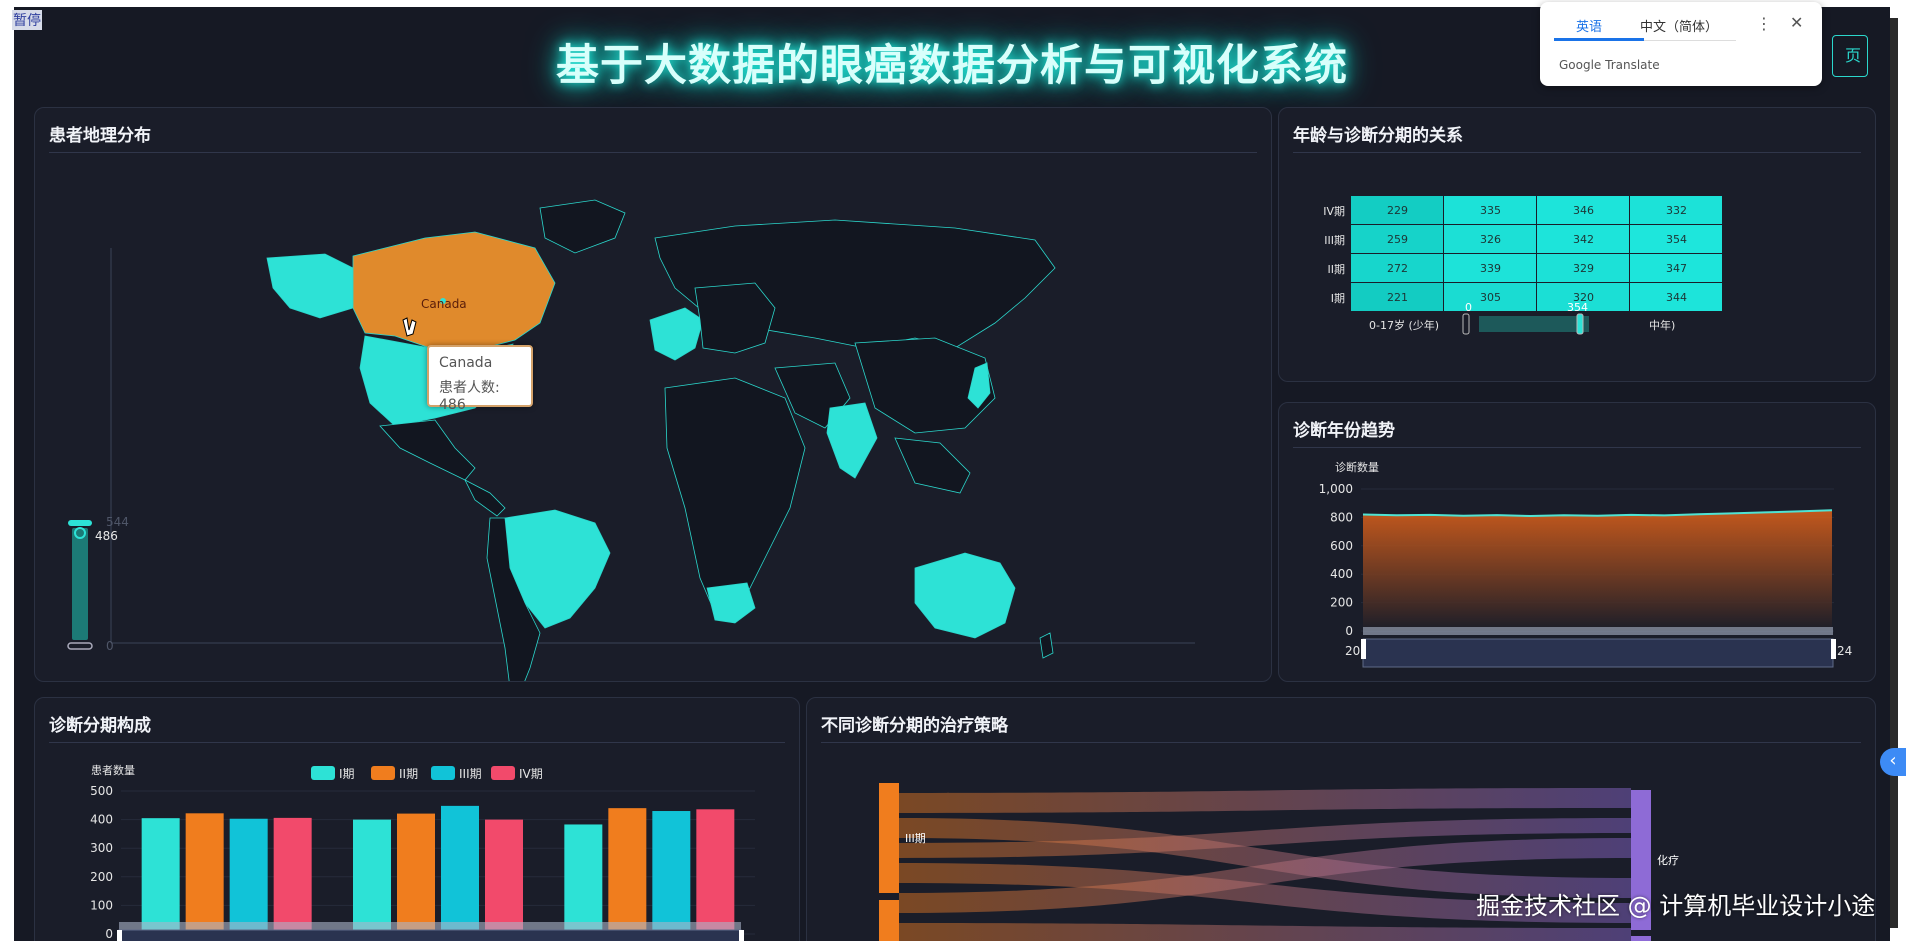 This screenshot has height=941, width=1912. What do you see at coordinates (80, 646) in the screenshot?
I see `visualmap-handle-bottom` at bounding box center [80, 646].